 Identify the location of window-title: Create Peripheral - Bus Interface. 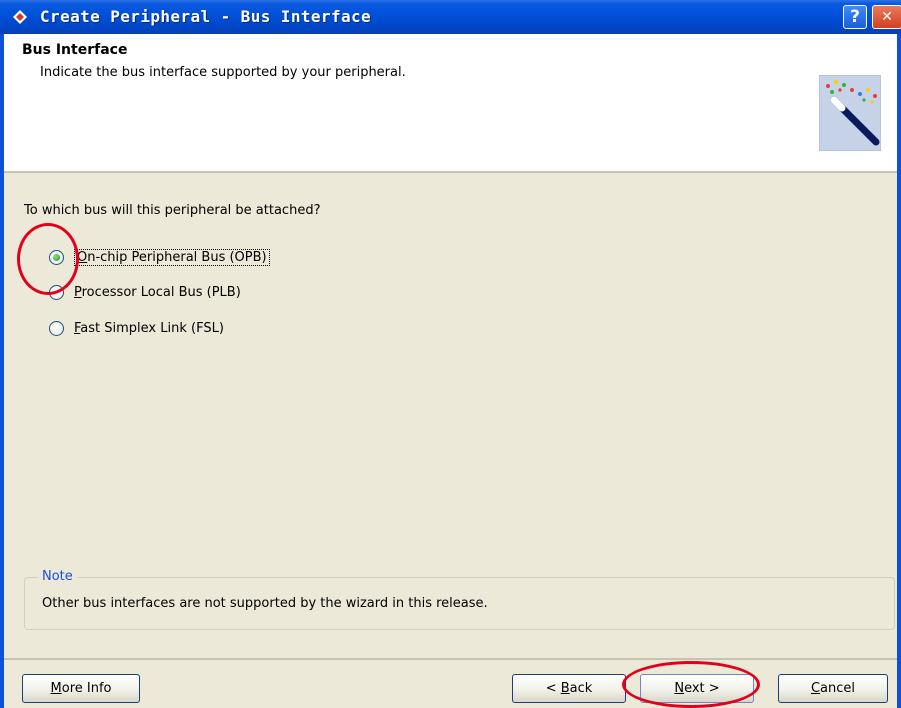
(206, 16).